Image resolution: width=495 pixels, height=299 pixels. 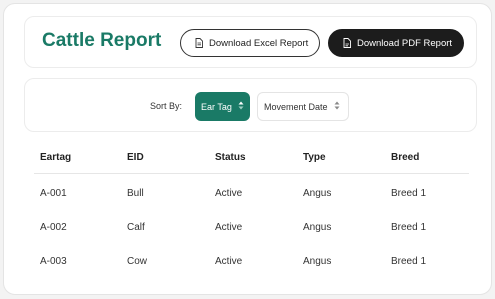 What do you see at coordinates (230, 157) in the screenshot?
I see `column-header-status: Status` at bounding box center [230, 157].